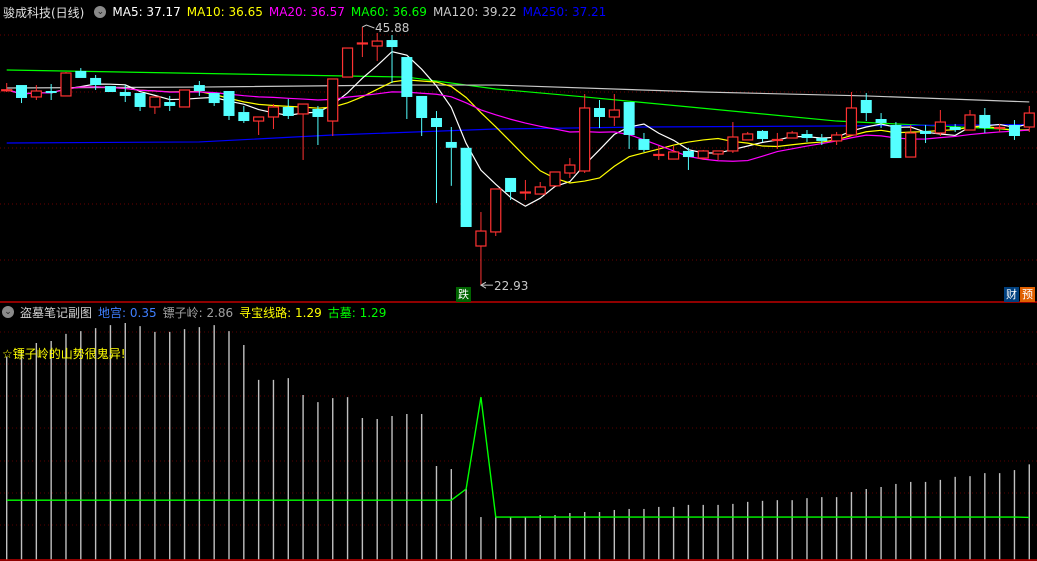 This screenshot has width=1037, height=561. Describe the element at coordinates (463, 294) in the screenshot. I see `fall-badge: 跌` at that location.